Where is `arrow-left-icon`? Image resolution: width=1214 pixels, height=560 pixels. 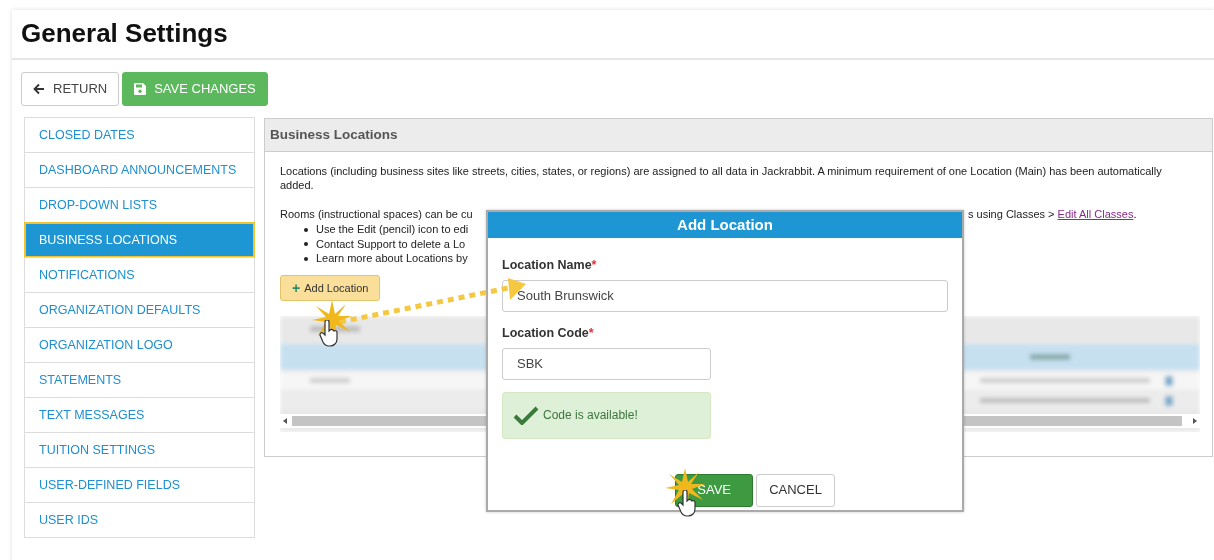
arrow-left-icon is located at coordinates (39, 88).